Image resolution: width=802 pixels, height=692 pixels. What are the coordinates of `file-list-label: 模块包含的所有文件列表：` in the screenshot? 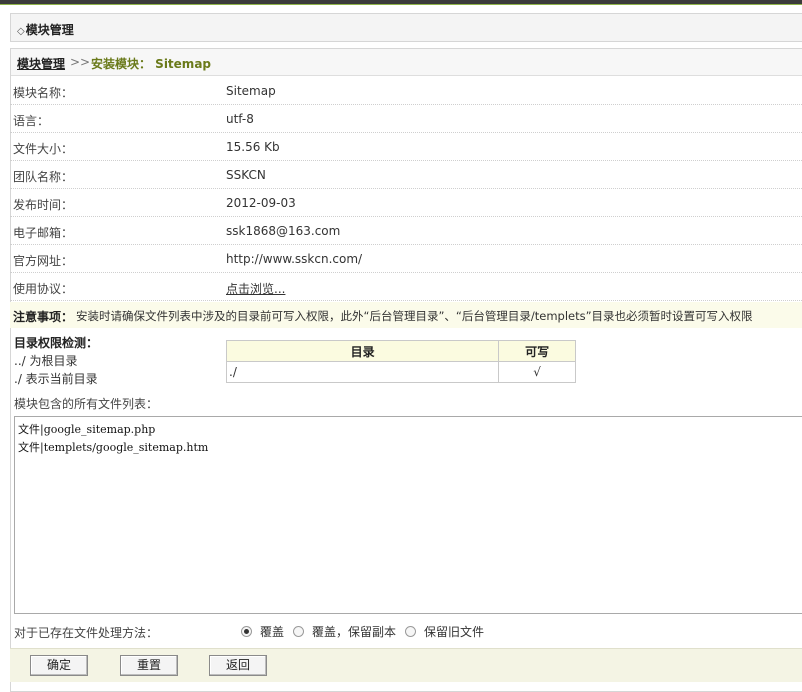 It's located at (86, 404).